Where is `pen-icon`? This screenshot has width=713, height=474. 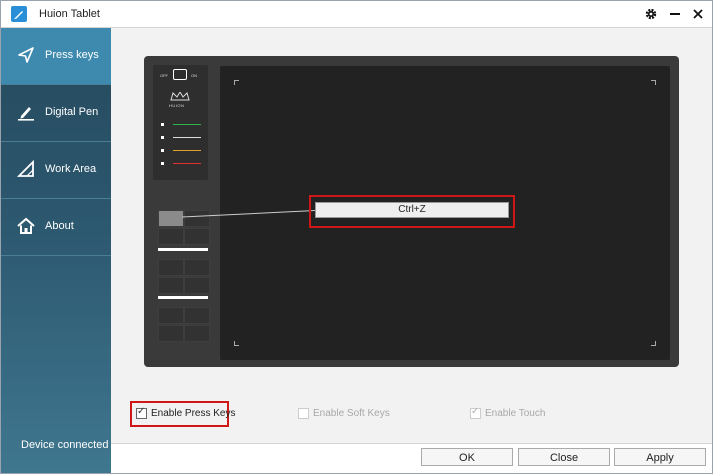
pen-icon is located at coordinates (26, 114).